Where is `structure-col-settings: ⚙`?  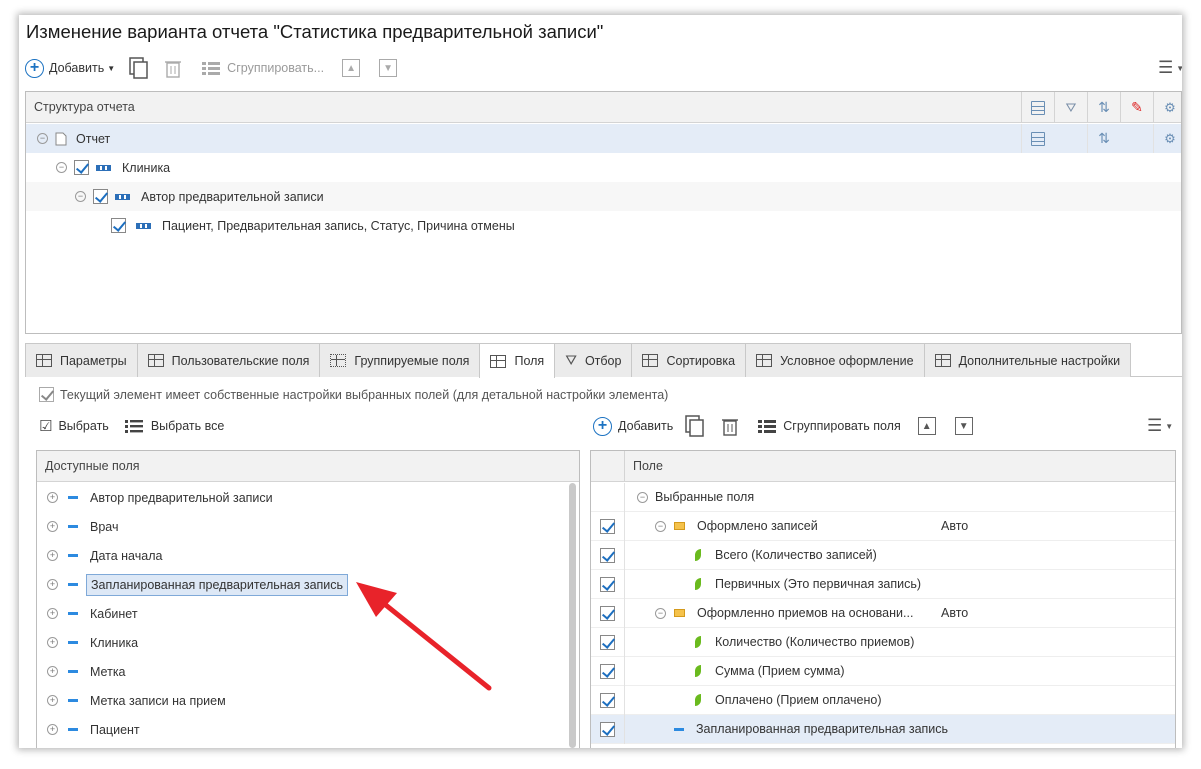
structure-col-settings: ⚙ is located at coordinates (1167, 107).